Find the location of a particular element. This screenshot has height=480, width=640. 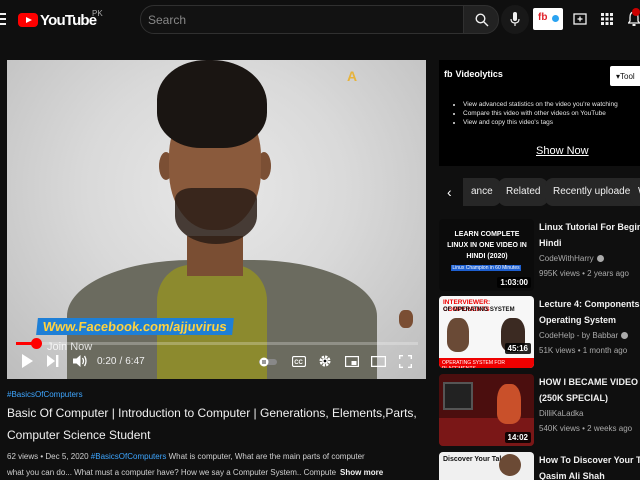

search-box is located at coordinates (302, 19).